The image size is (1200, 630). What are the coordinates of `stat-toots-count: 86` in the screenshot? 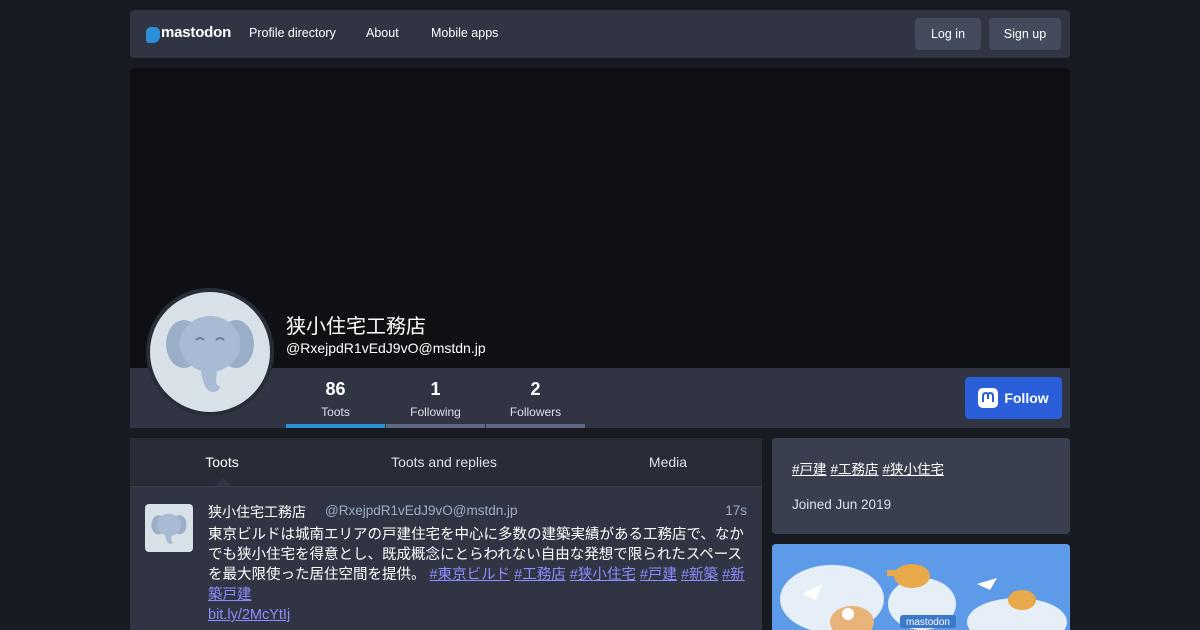 It's located at (335, 389).